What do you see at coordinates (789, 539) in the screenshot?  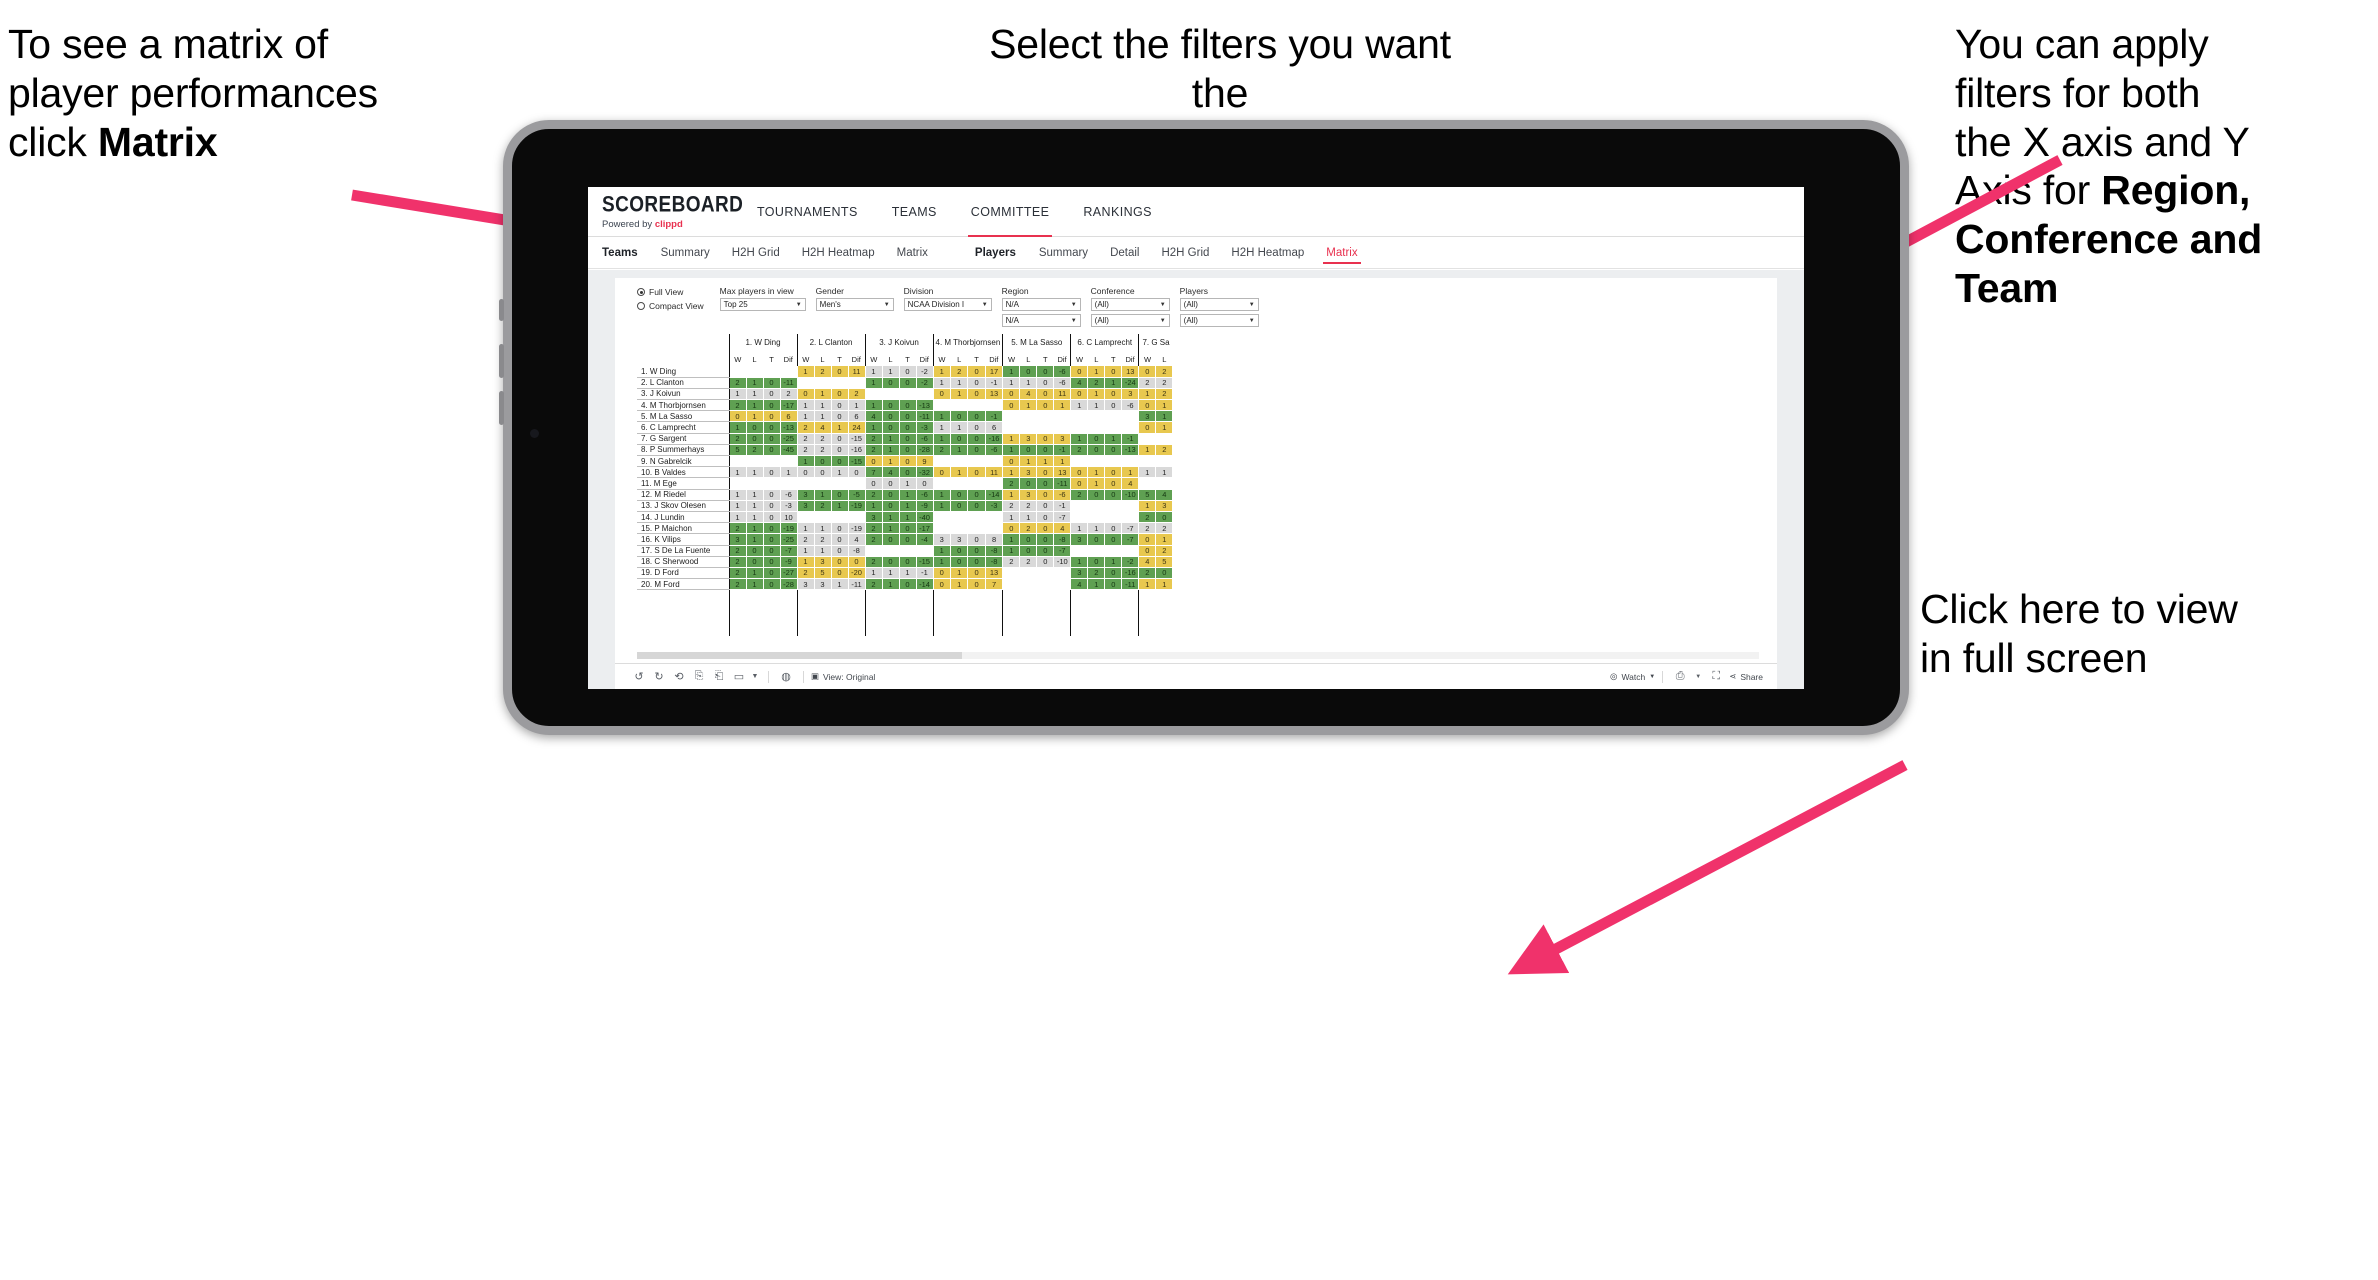 I see `matrix-cell: -25` at bounding box center [789, 539].